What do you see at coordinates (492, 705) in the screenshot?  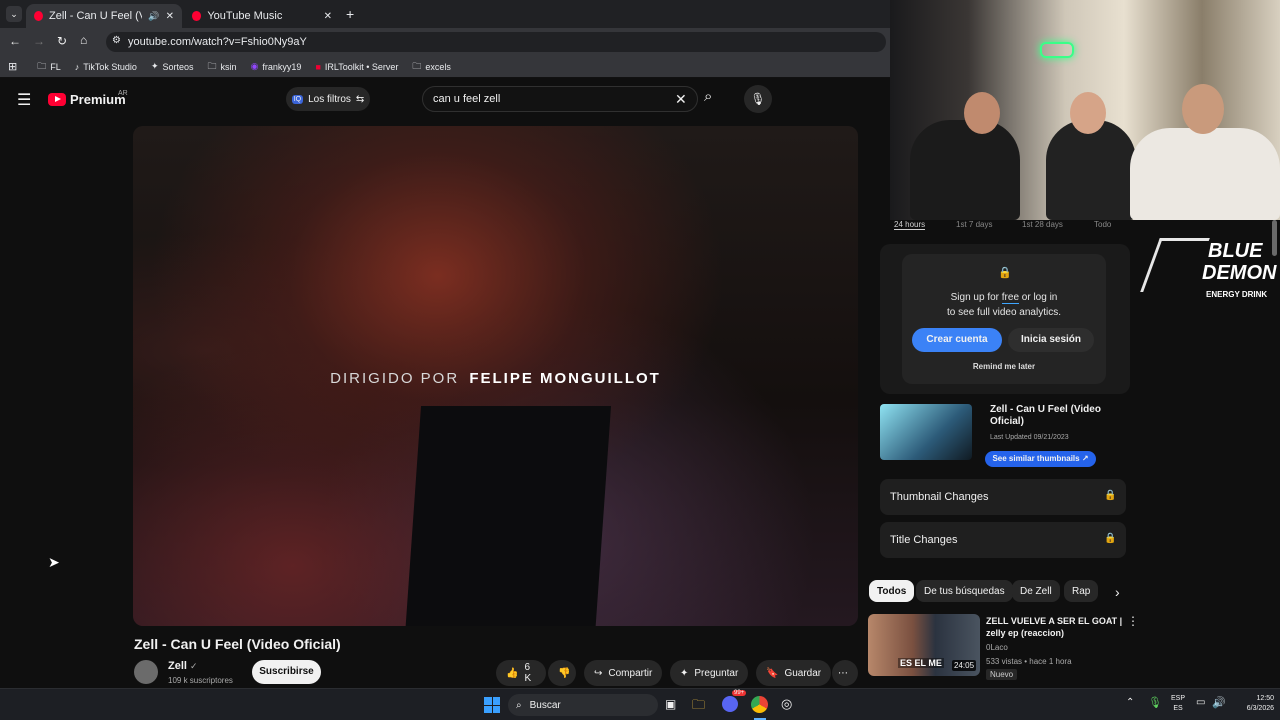 I see `start-icon` at bounding box center [492, 705].